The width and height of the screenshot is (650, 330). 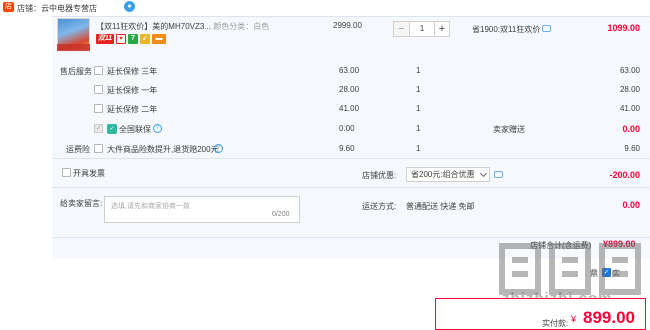 I want to click on shipping-insurance-total: 9.60, so click(x=632, y=148).